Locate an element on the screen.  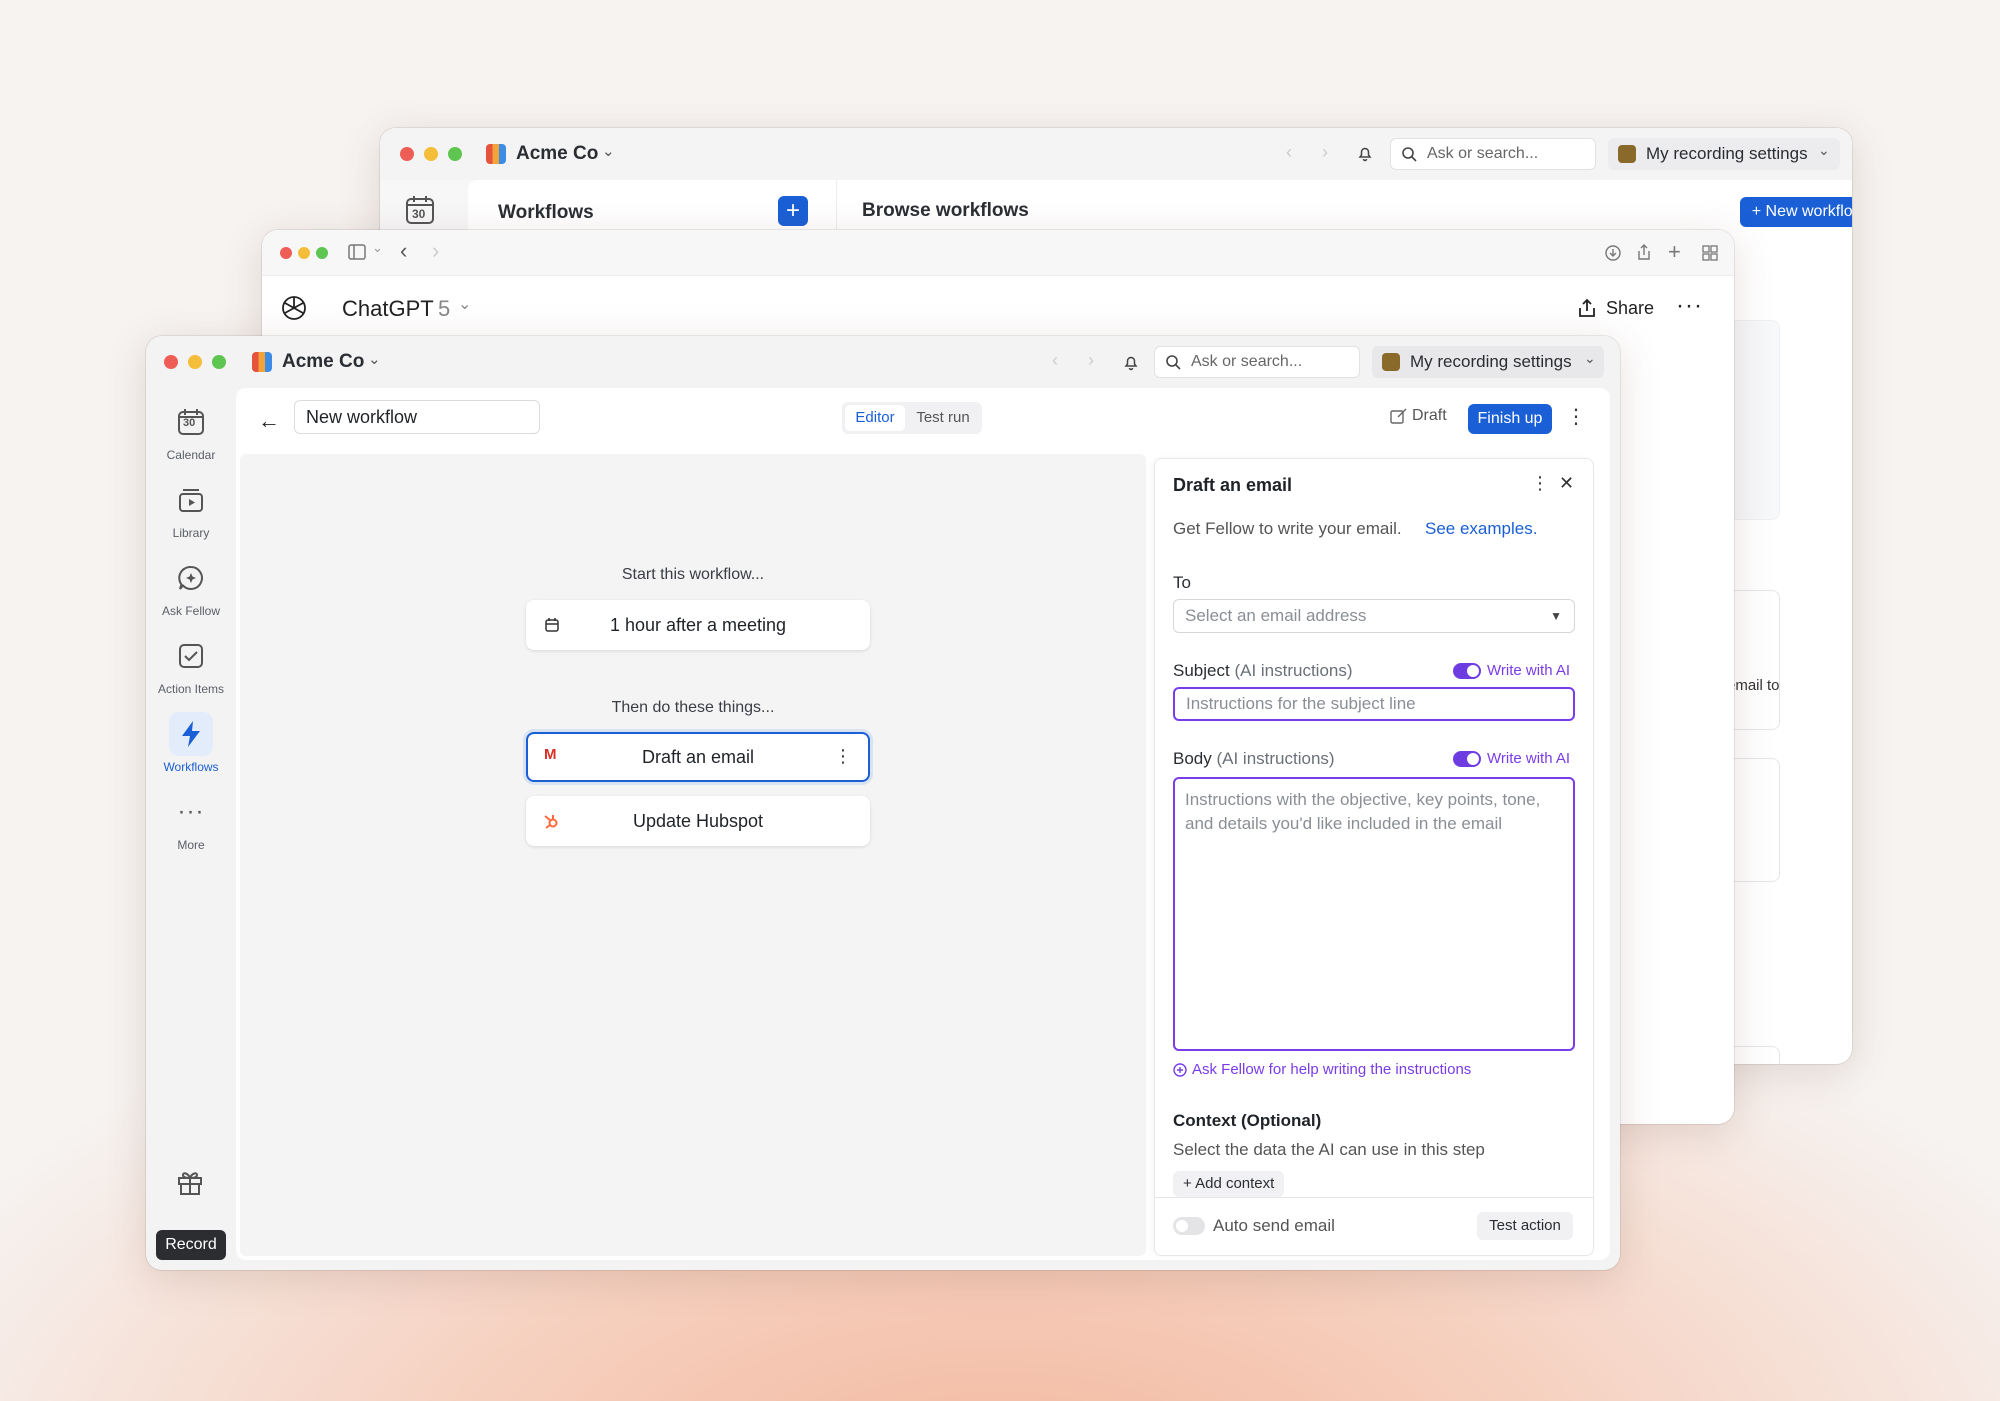
sidebar-toggle-icon is located at coordinates (357, 252).